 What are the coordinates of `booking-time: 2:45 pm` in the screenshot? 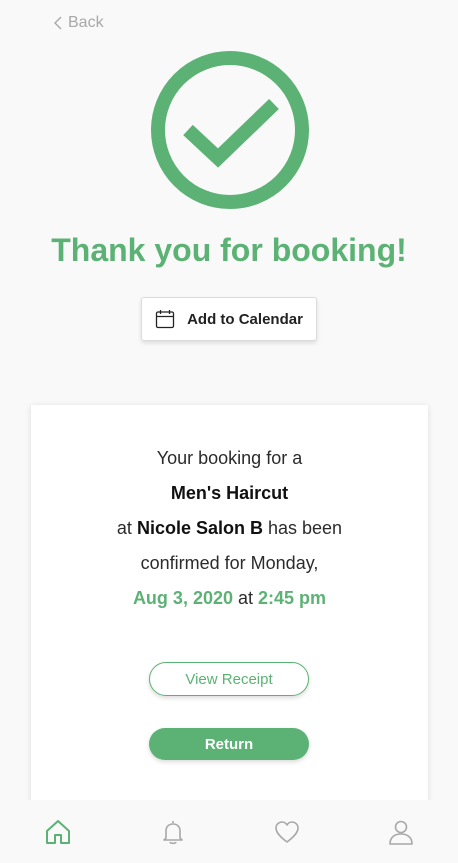 It's located at (292, 598).